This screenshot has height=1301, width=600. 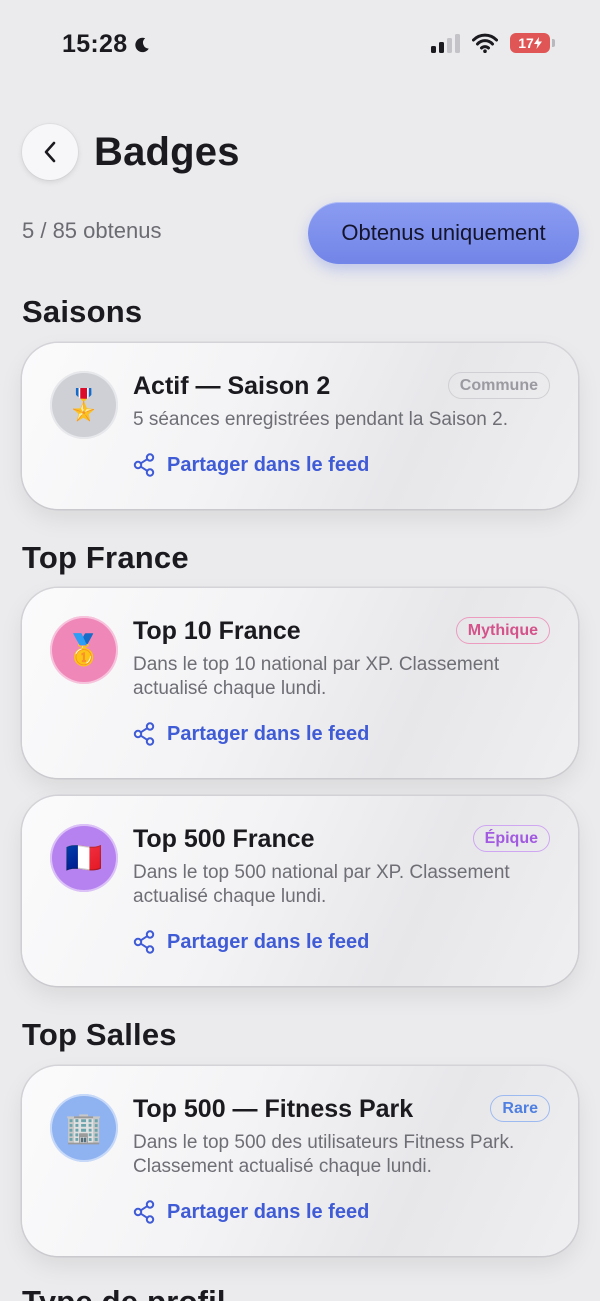 What do you see at coordinates (84, 1128) in the screenshot?
I see `office-building-icon: 🏢` at bounding box center [84, 1128].